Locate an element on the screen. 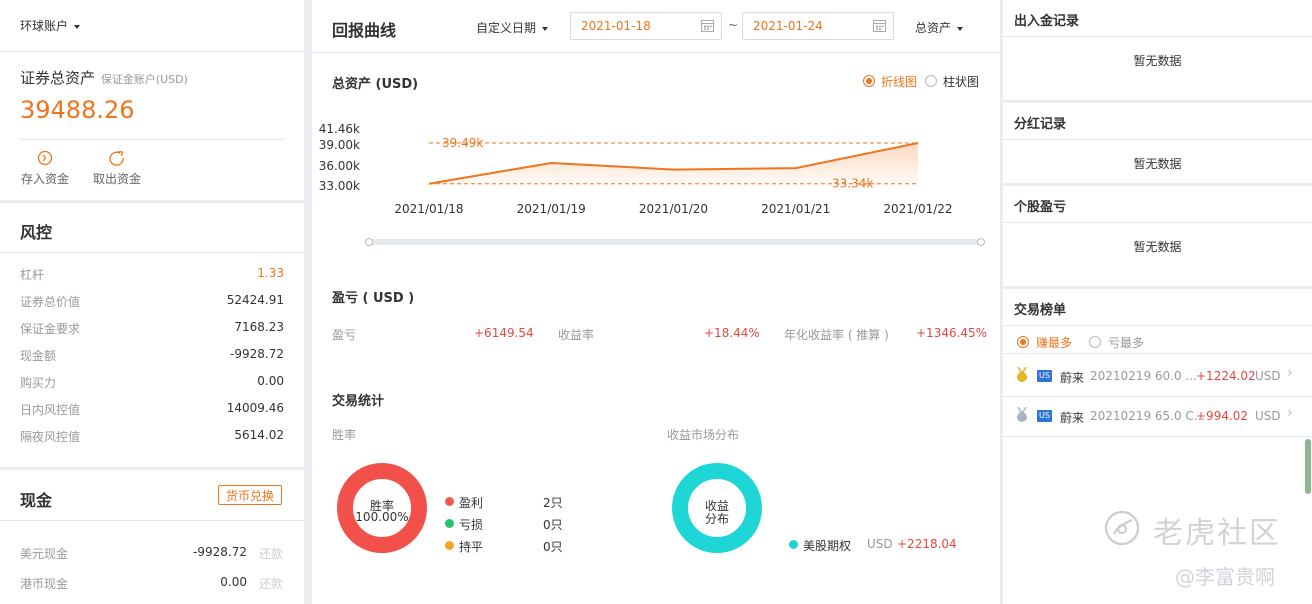  start-date-input: 2021-01-18 is located at coordinates (646, 26).